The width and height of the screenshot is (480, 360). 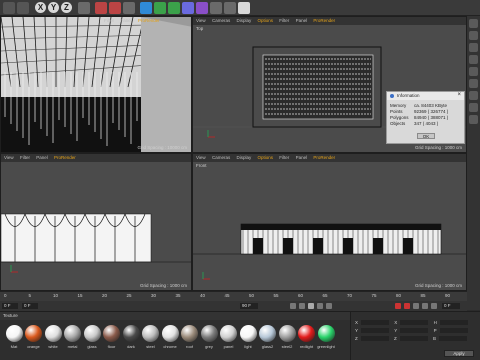 What do you see at coordinates (473, 47) in the screenshot?
I see `rotate-icon` at bounding box center [473, 47].